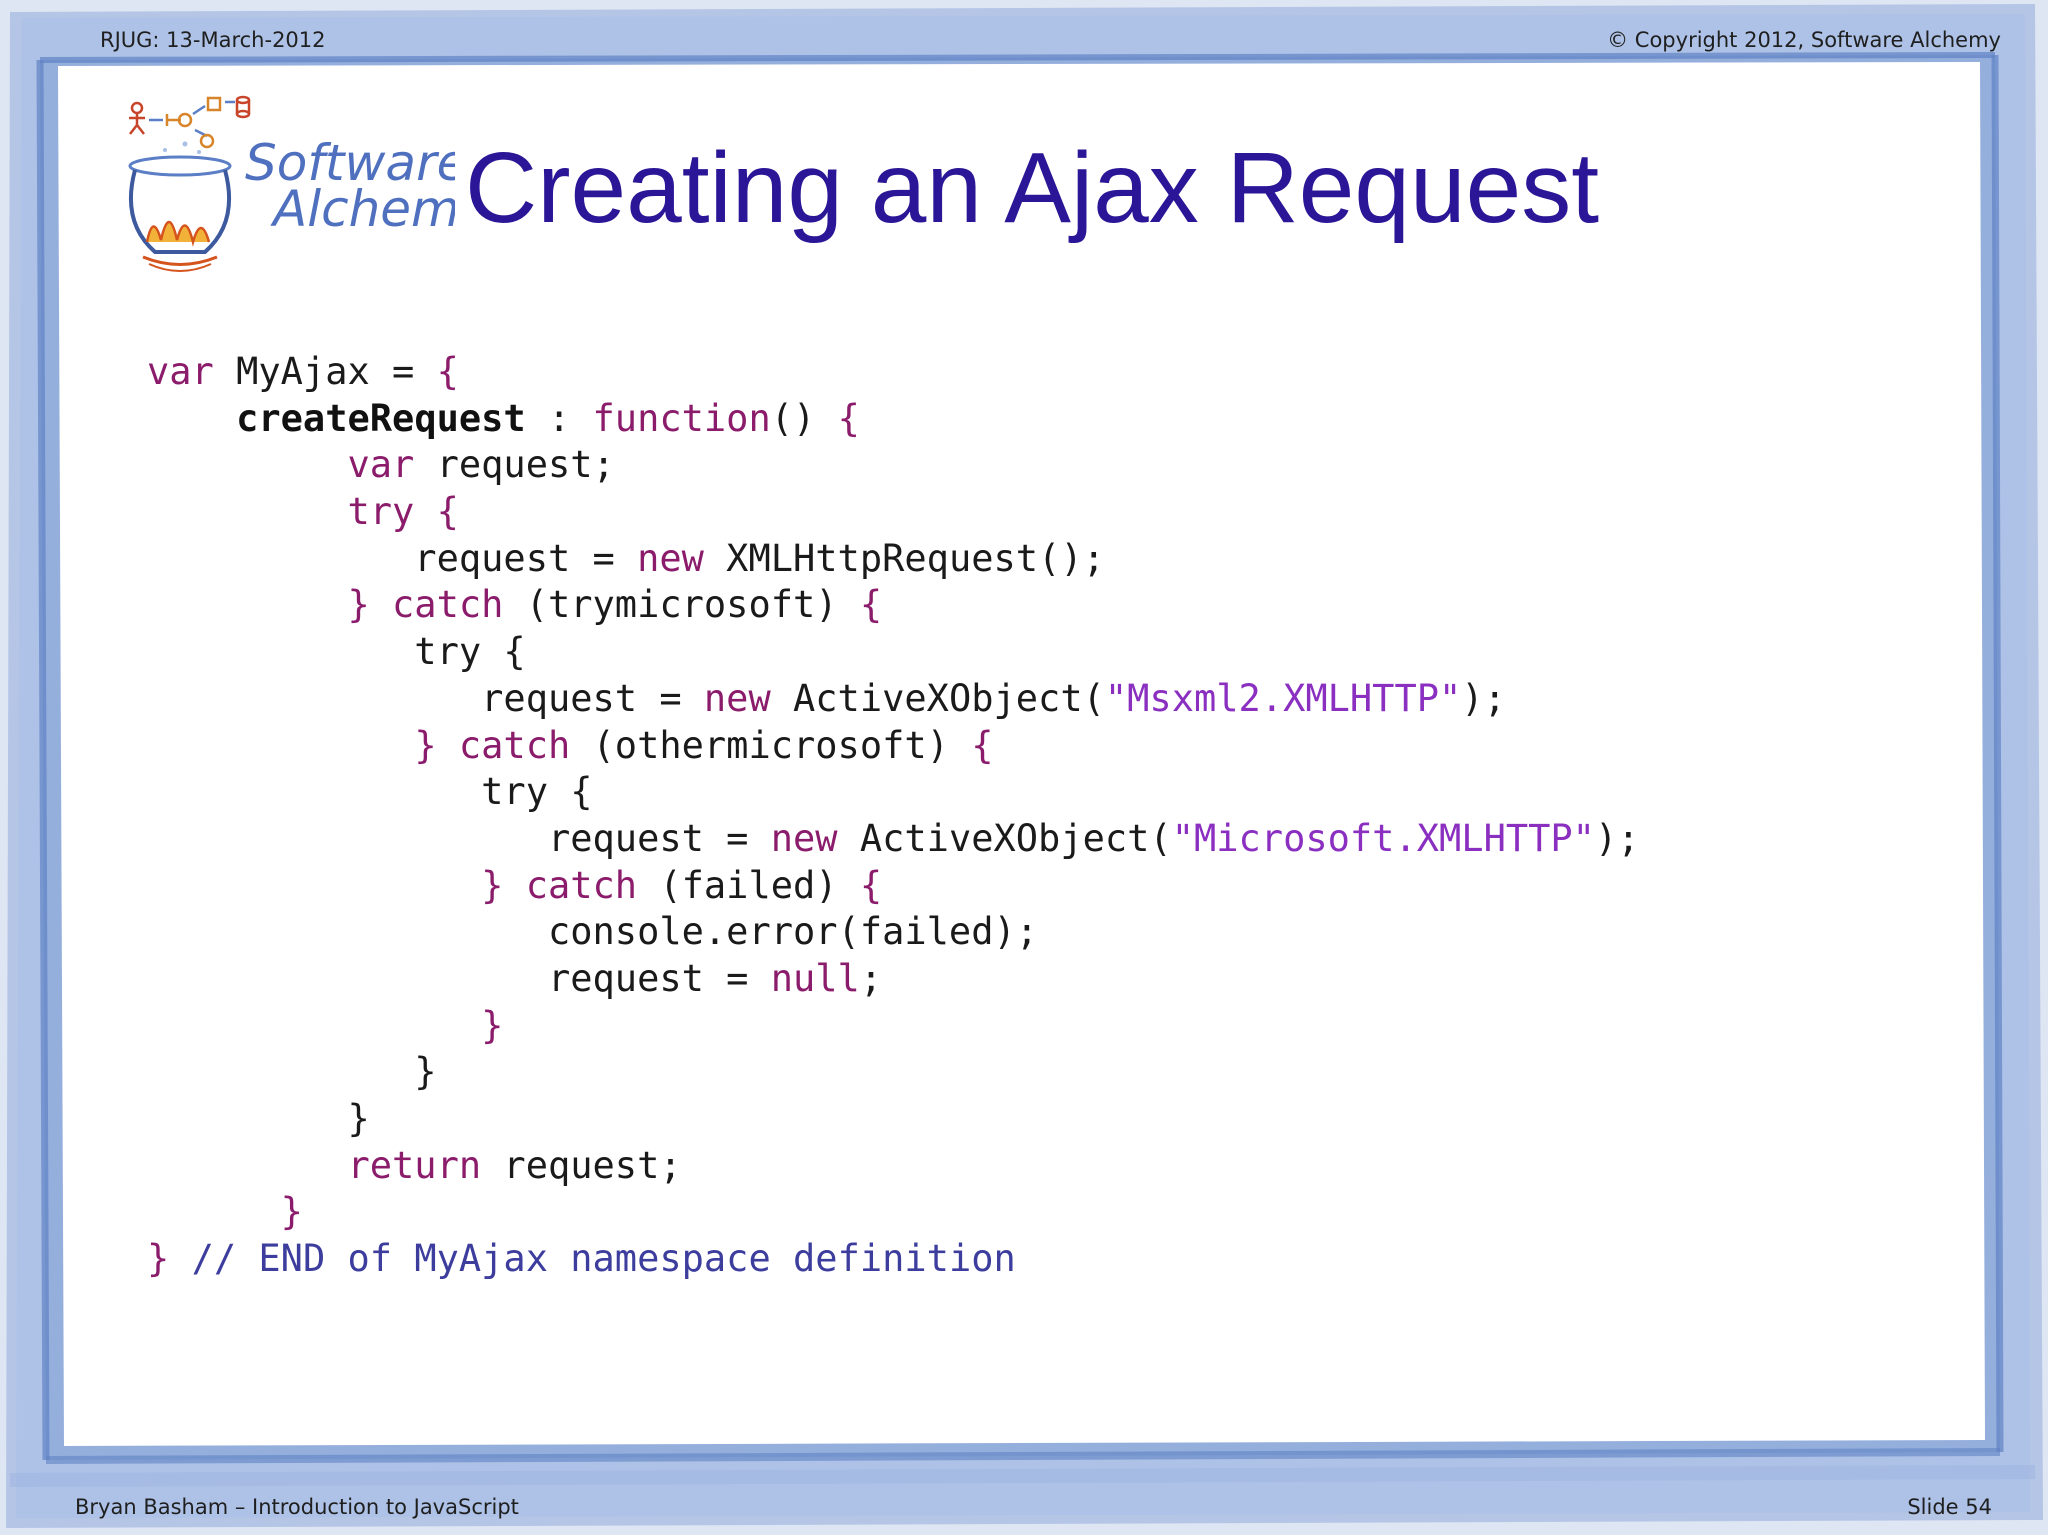  What do you see at coordinates (893, 465) in the screenshot?
I see `code-line: var request;` at bounding box center [893, 465].